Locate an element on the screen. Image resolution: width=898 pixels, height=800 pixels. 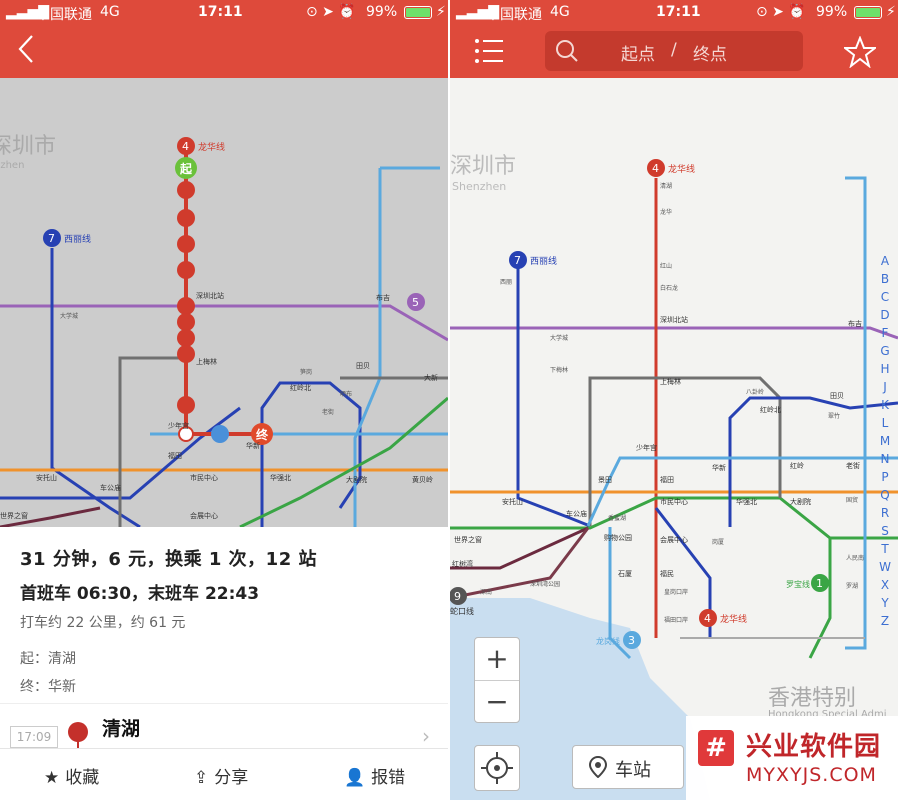
station-label: 福田口岸 is located at coordinates (676, 620).